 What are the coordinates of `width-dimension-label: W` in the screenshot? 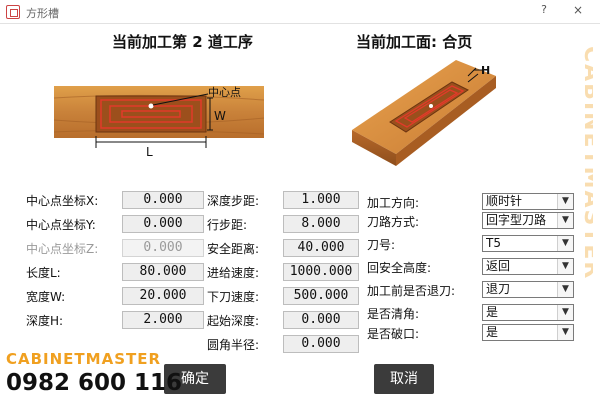 It's located at (220, 116).